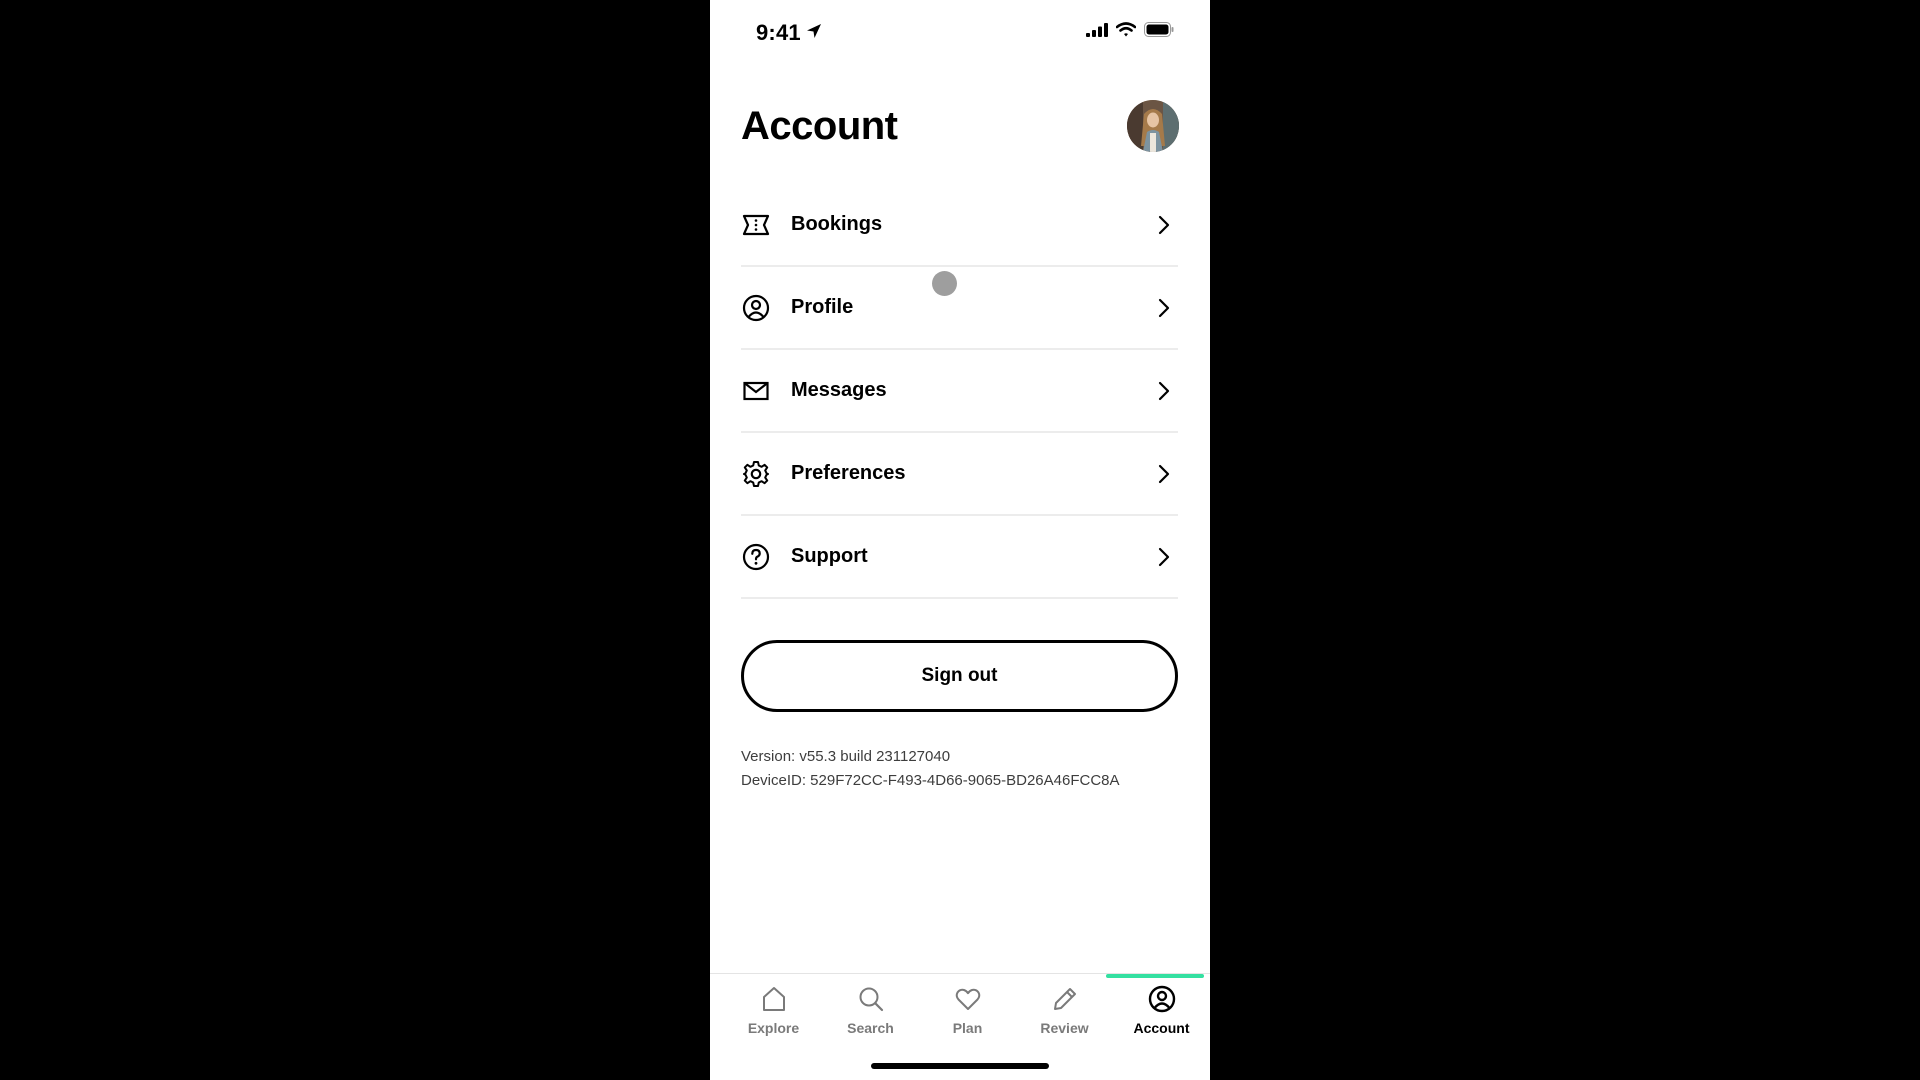 The height and width of the screenshot is (1080, 1920). Describe the element at coordinates (756, 557) in the screenshot. I see `question-circle-icon` at that location.